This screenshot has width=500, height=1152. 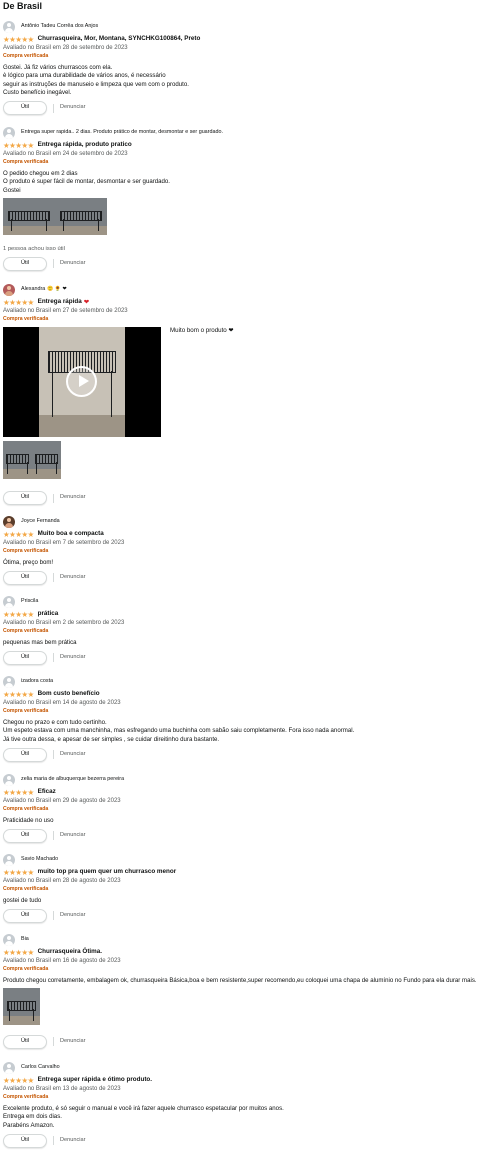 What do you see at coordinates (202, 330) in the screenshot?
I see `review-body: Muito bom o produto ❤` at bounding box center [202, 330].